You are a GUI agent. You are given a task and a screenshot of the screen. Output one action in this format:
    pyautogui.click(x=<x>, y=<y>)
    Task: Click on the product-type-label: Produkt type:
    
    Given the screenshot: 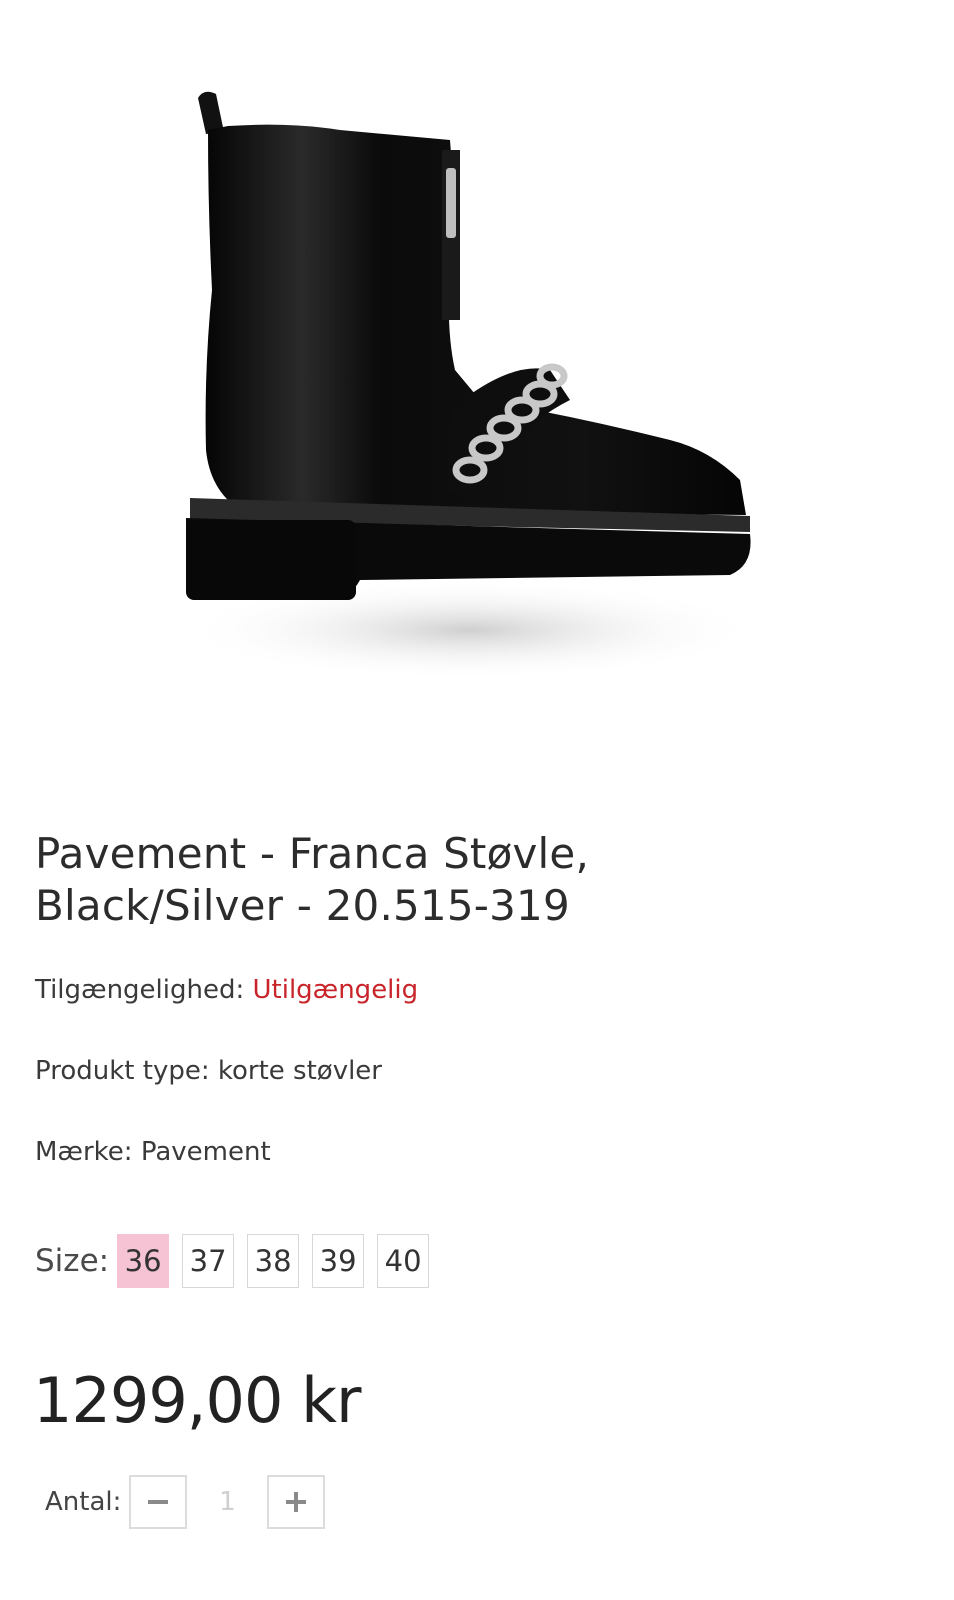 What is the action you would take?
    pyautogui.click(x=122, y=1071)
    